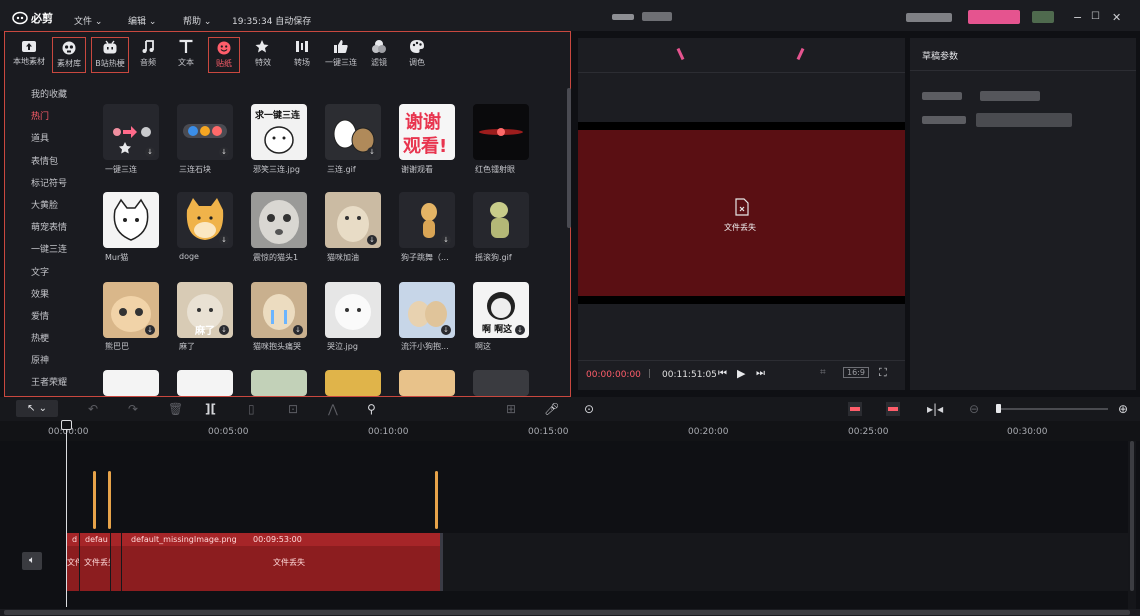 Image resolution: width=1140 pixels, height=616 pixels. I want to click on track-mute-button: 🔈︎, so click(32, 561).